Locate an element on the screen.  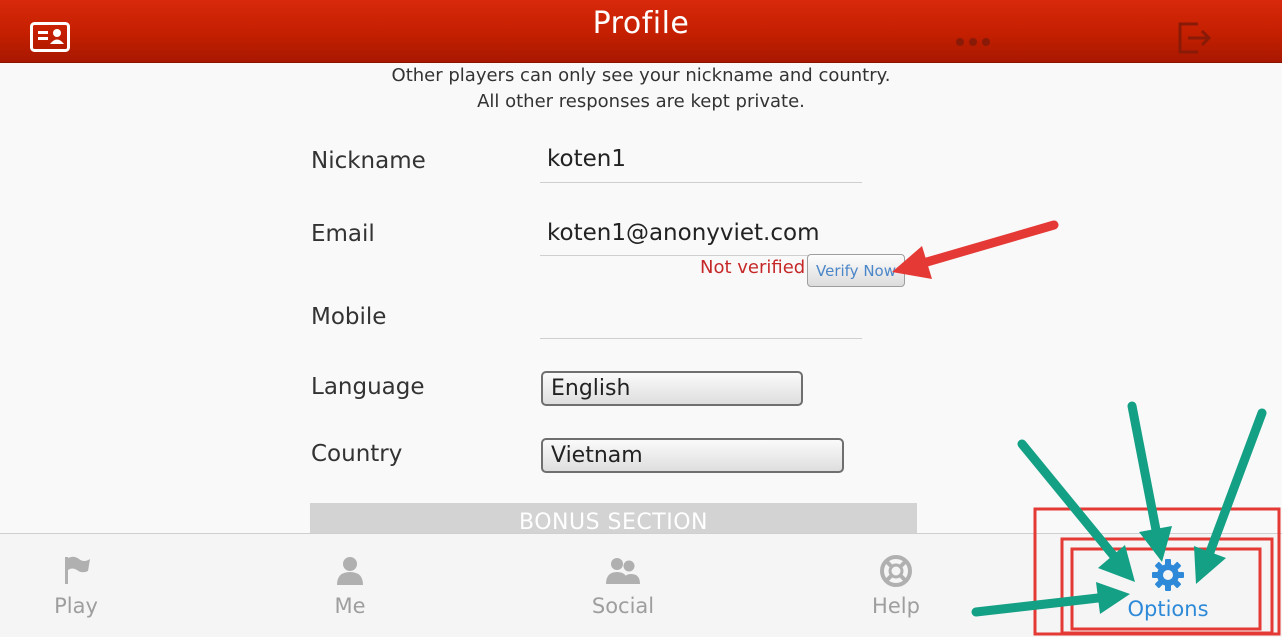
nickname-underline is located at coordinates (701, 182).